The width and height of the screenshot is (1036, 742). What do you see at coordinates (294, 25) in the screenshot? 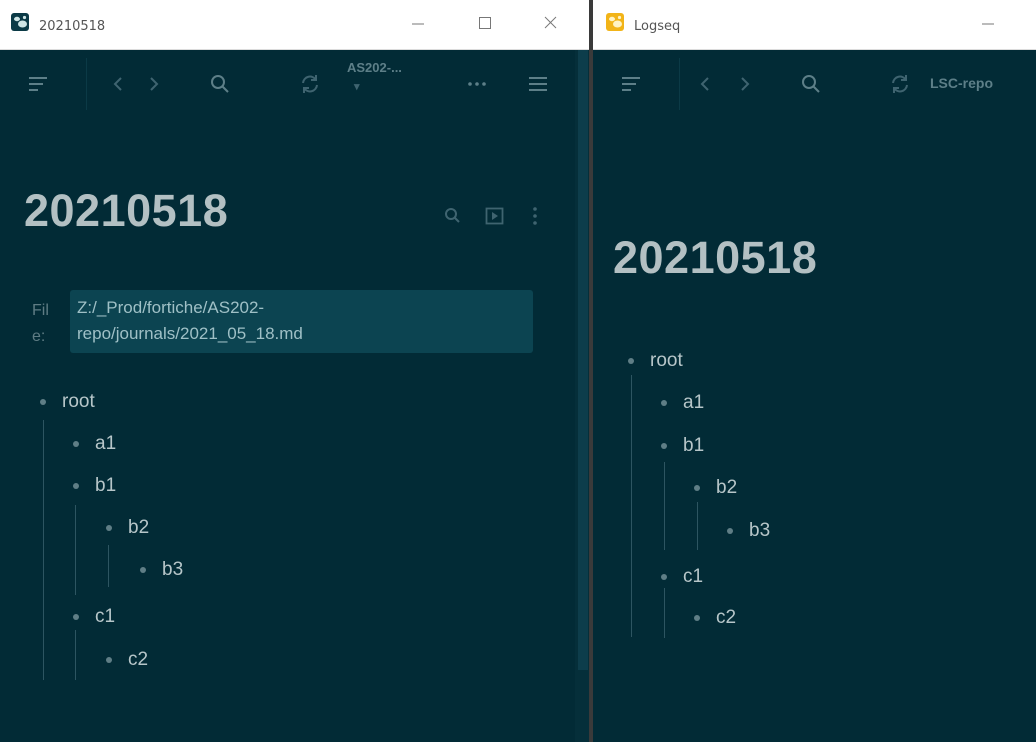
I see `left-titlebar: 20210518` at bounding box center [294, 25].